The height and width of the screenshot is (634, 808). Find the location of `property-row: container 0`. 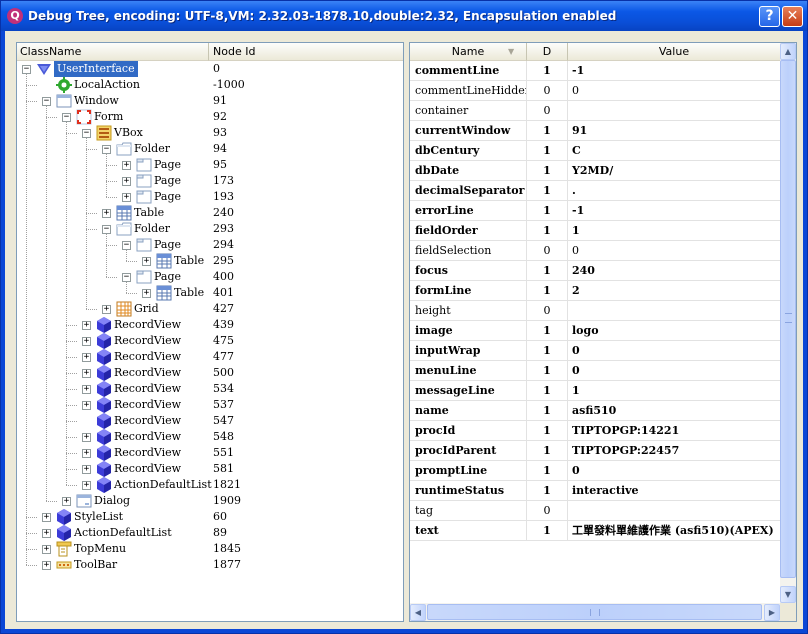

property-row: container 0 is located at coordinates (595, 111).